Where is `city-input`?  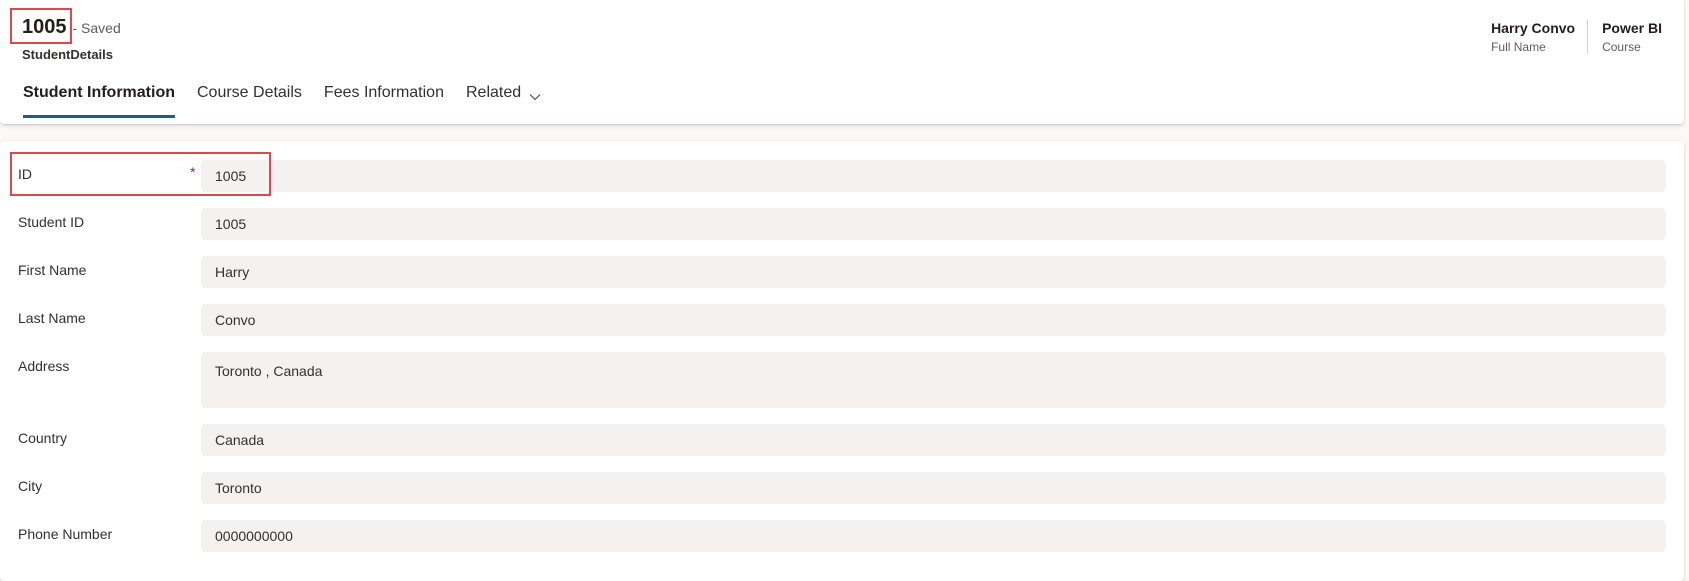 city-input is located at coordinates (933, 488).